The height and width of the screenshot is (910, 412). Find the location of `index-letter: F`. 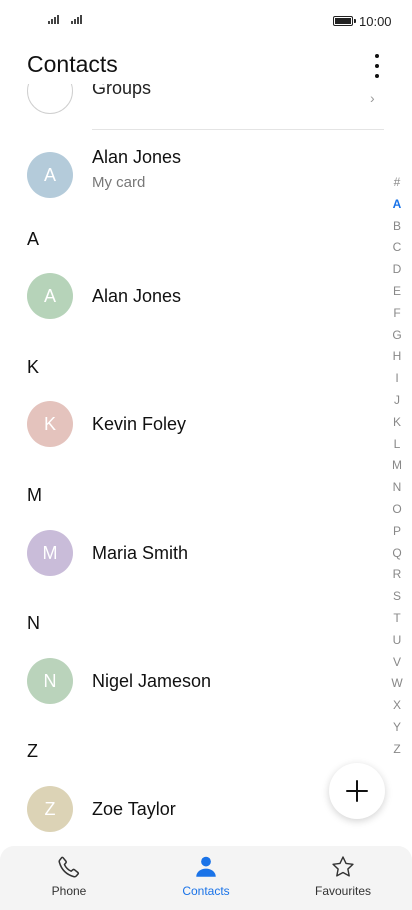

index-letter: F is located at coordinates (397, 314).